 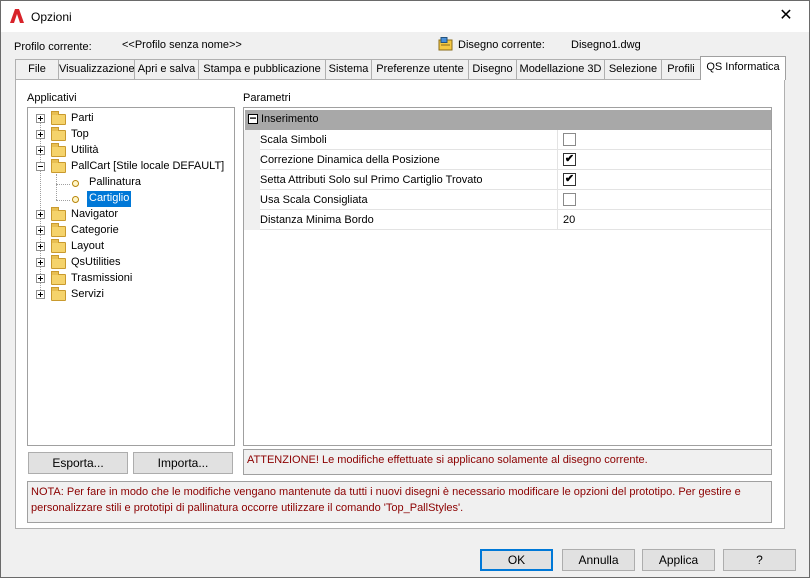 What do you see at coordinates (58, 166) in the screenshot?
I see `folder-open-icon` at bounding box center [58, 166].